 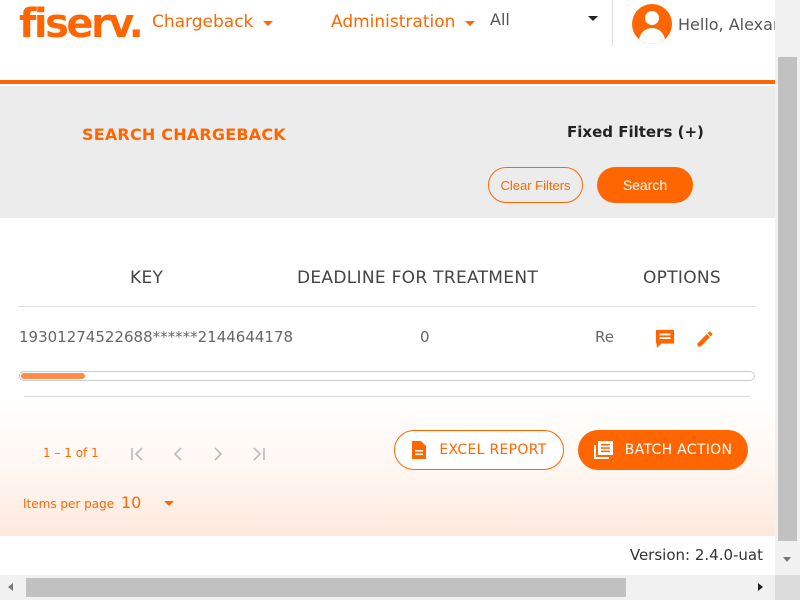 What do you see at coordinates (787, 299) in the screenshot?
I see `vertical-scrollbar-thumb` at bounding box center [787, 299].